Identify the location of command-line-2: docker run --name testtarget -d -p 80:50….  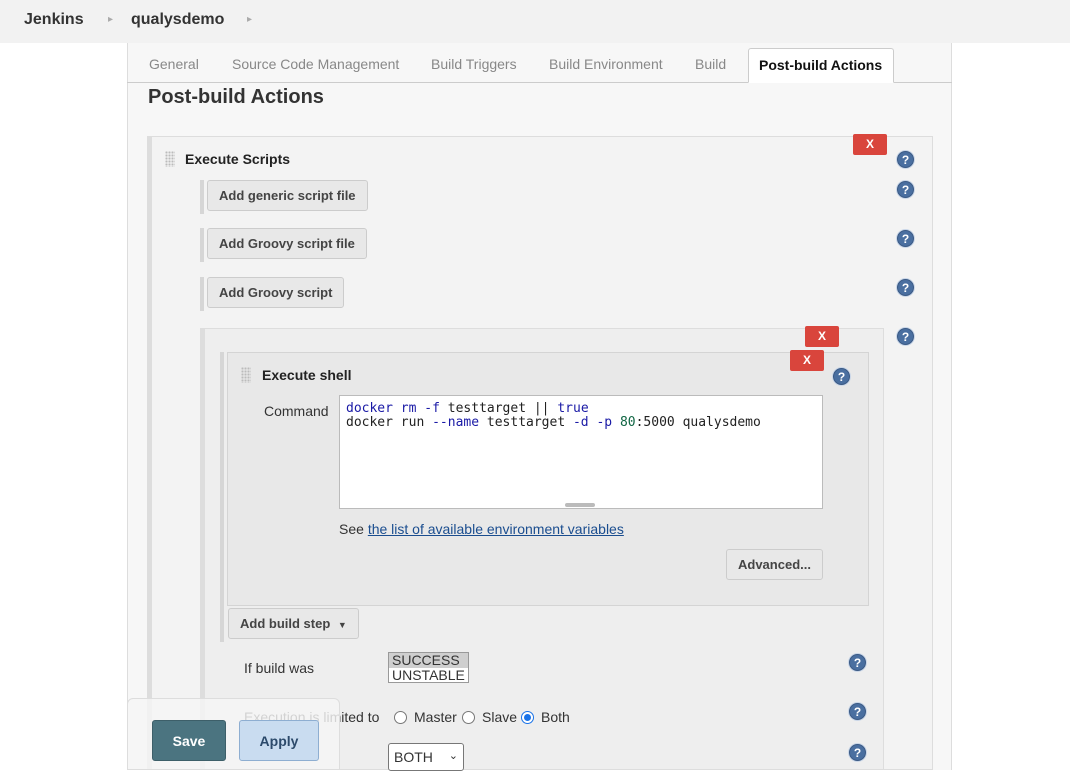
(553, 422).